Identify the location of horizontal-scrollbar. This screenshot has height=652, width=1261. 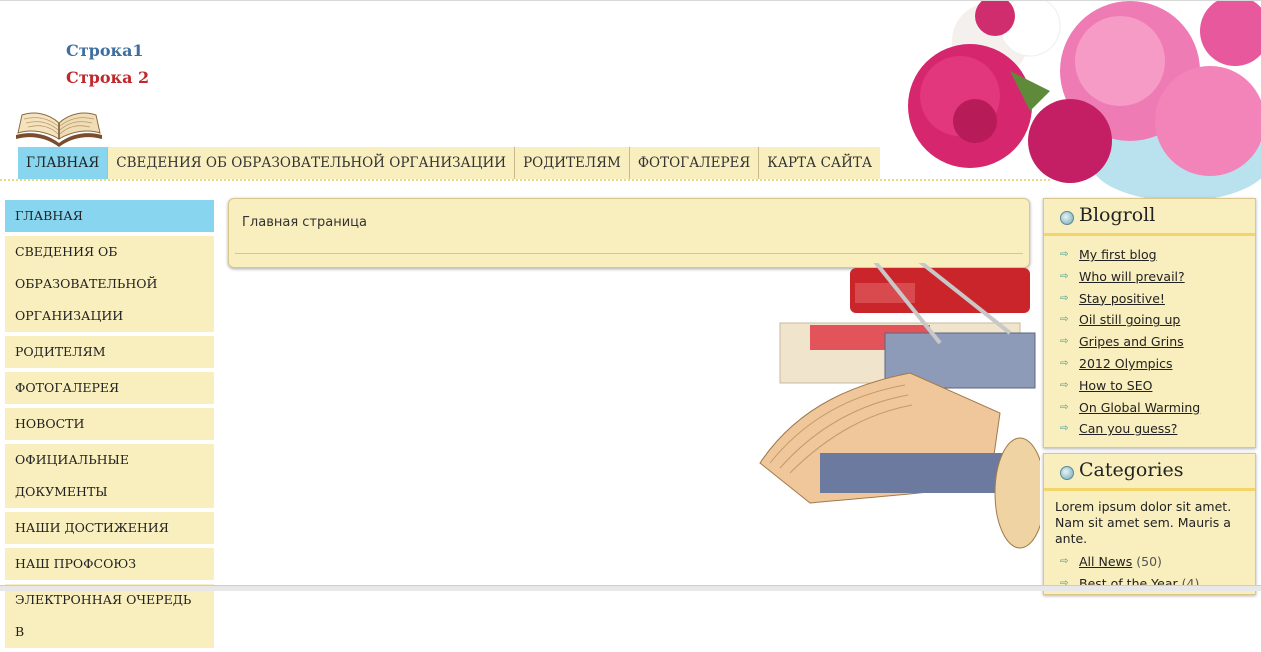
(630, 588).